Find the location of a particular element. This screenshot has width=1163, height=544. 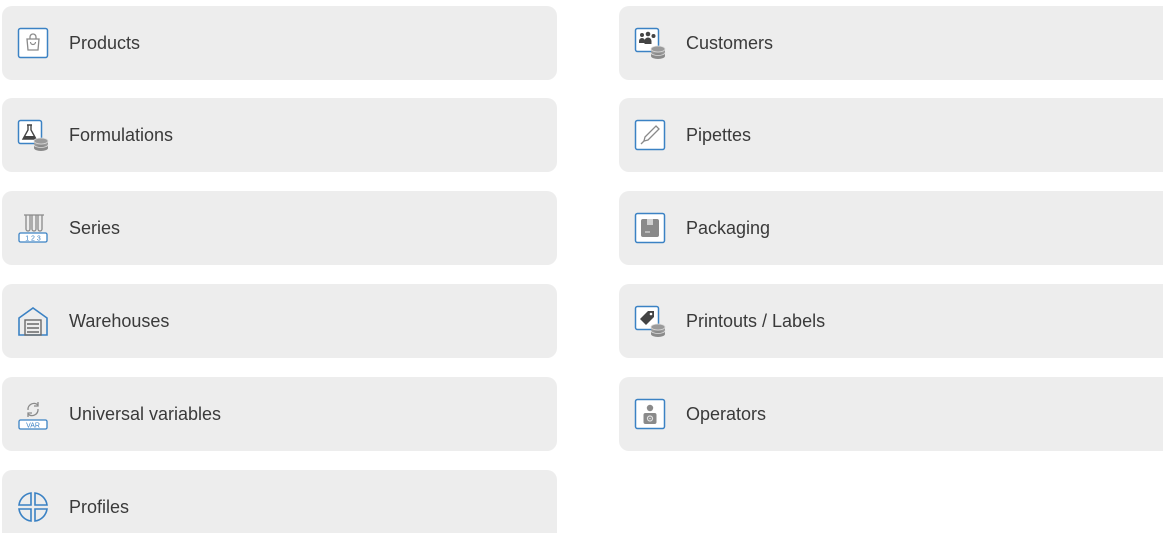

pipette-icon is located at coordinates (650, 135).